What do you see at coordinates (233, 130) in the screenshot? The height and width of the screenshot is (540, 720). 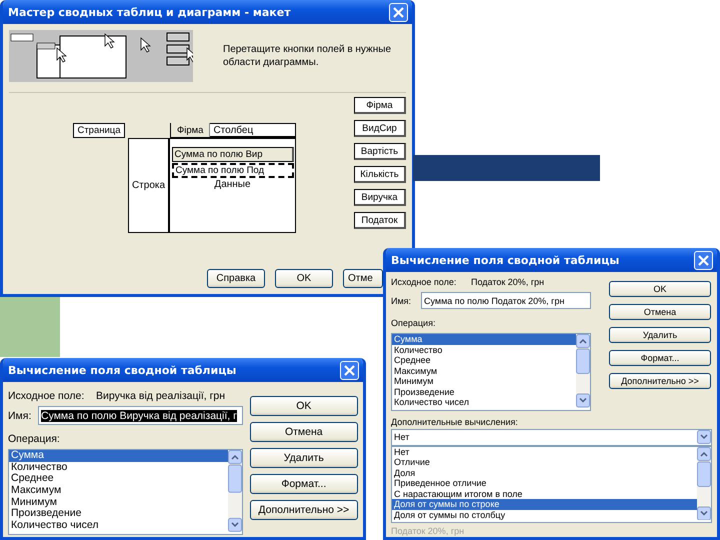 I see `column-drop-label: Столбец` at bounding box center [233, 130].